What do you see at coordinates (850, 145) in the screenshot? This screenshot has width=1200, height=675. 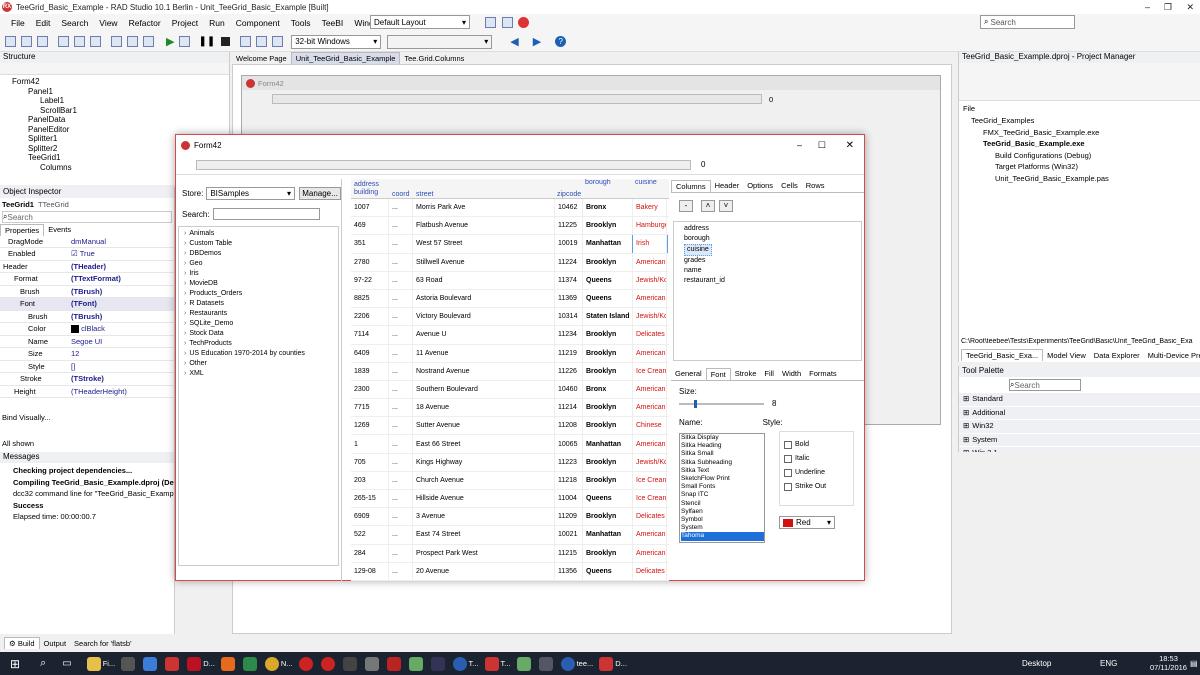 I see `close-button: ✕` at bounding box center [850, 145].